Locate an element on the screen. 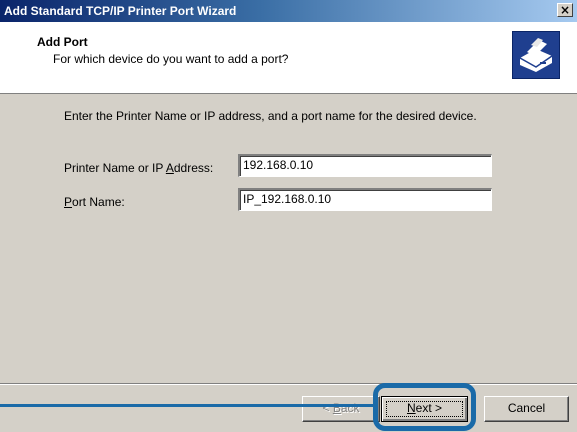 The height and width of the screenshot is (432, 577). next-button-highlight is located at coordinates (424, 407).